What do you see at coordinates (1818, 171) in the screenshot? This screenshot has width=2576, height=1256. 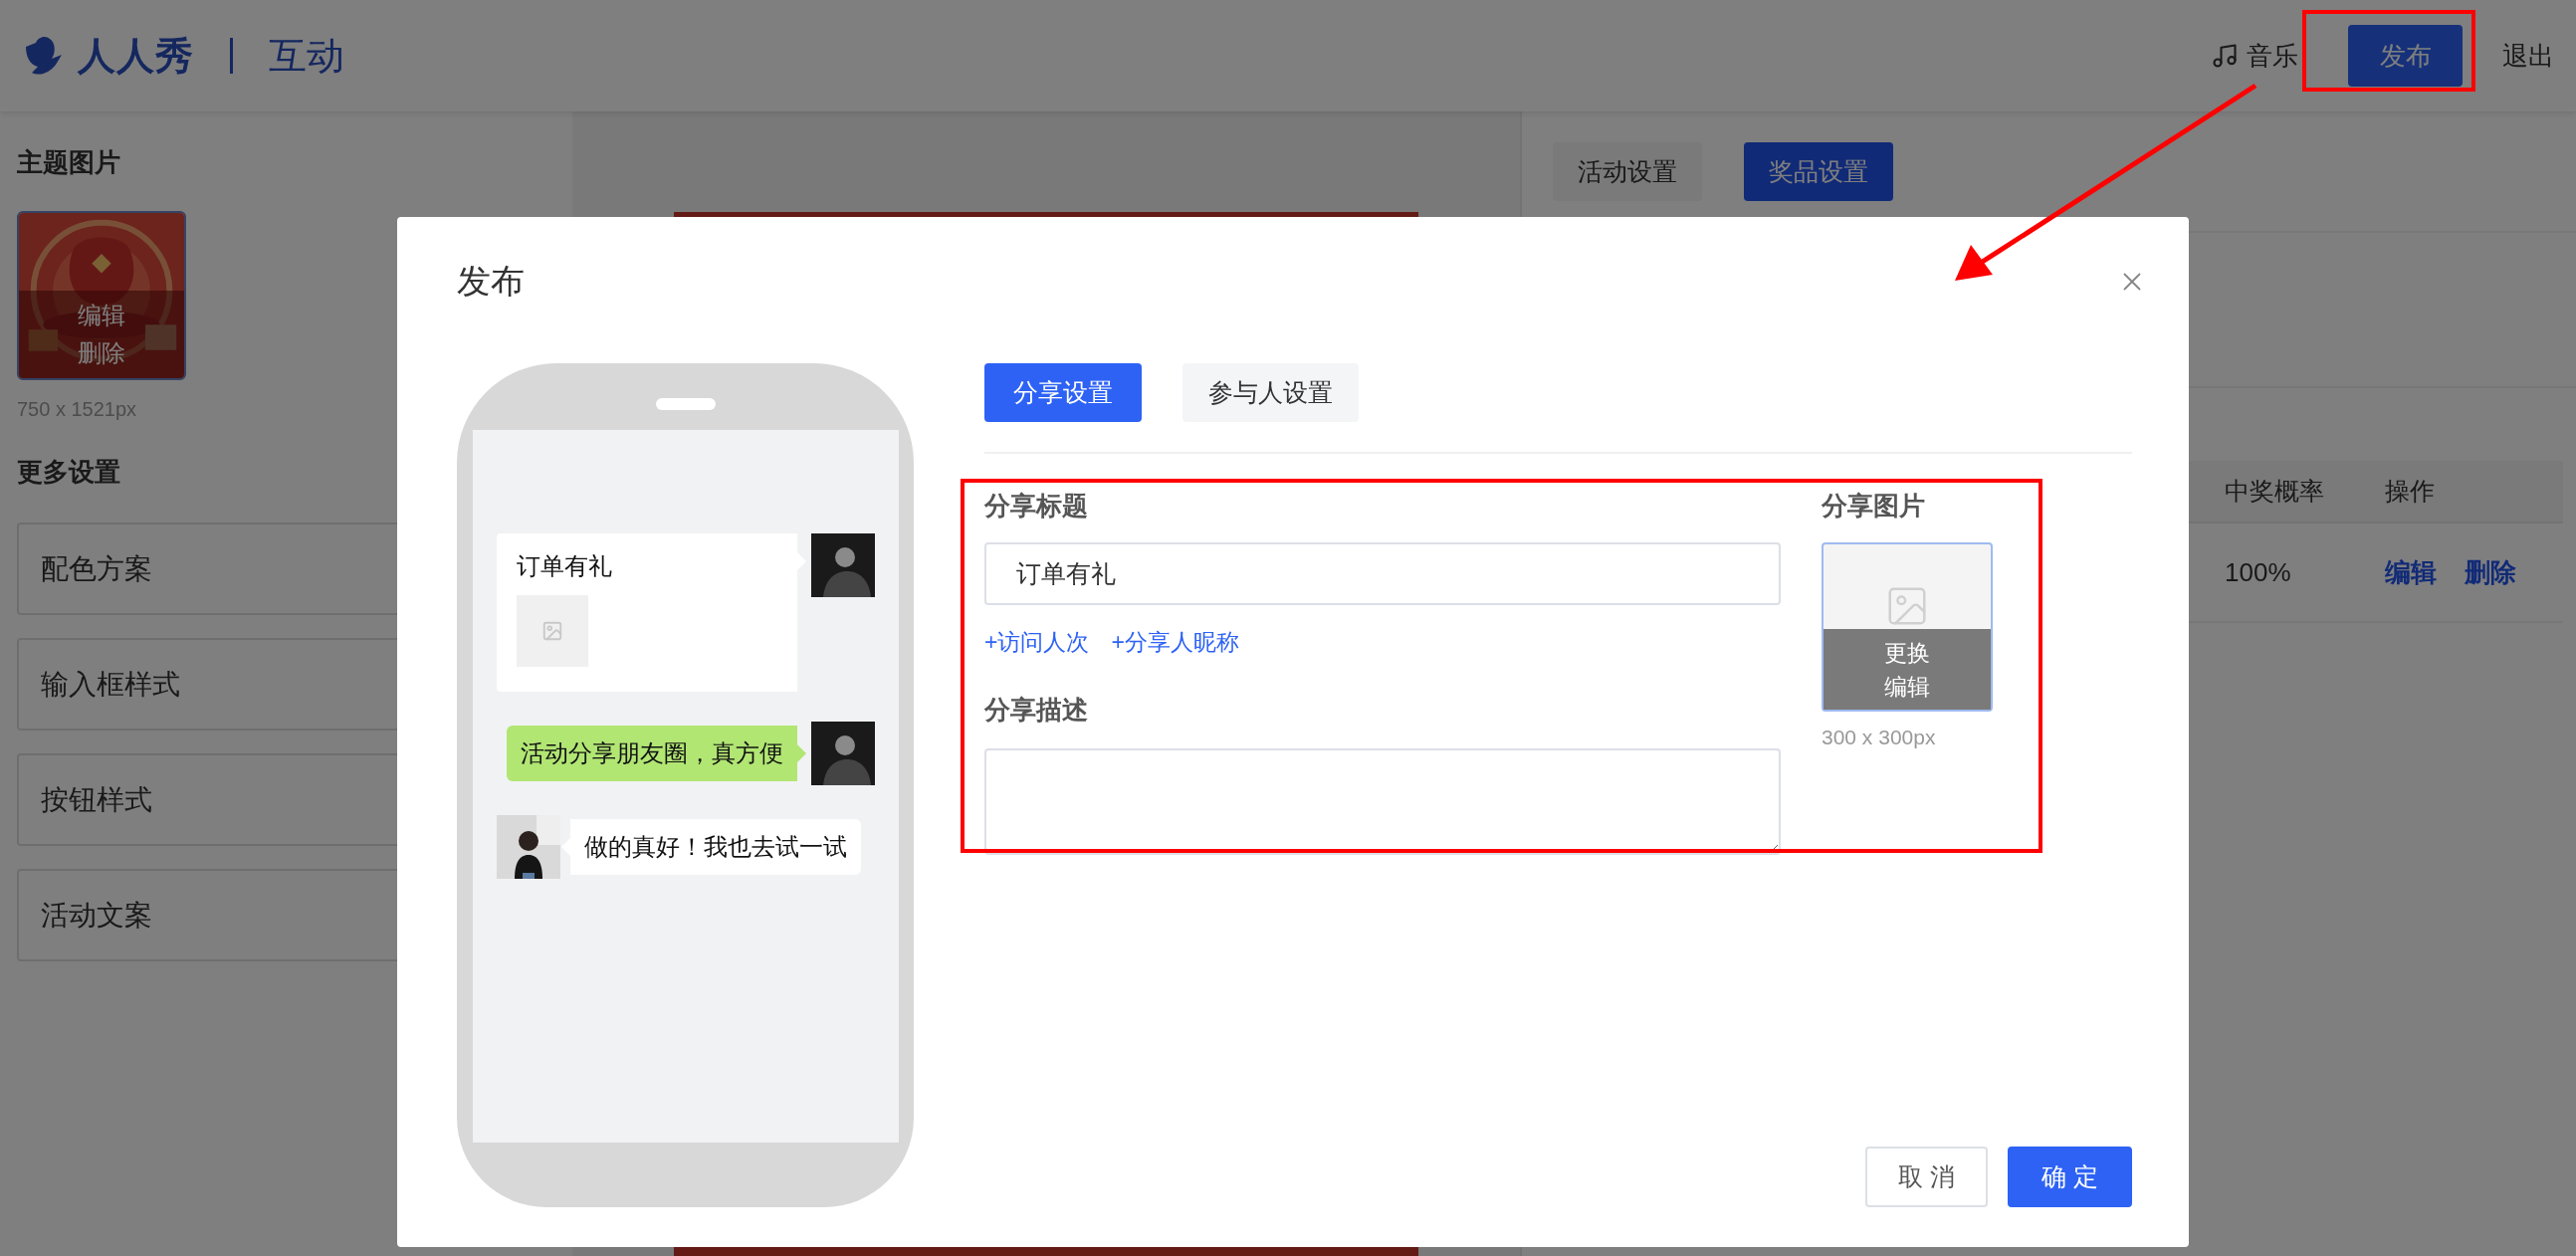 I see `panel-tab: 奖品设置` at bounding box center [1818, 171].